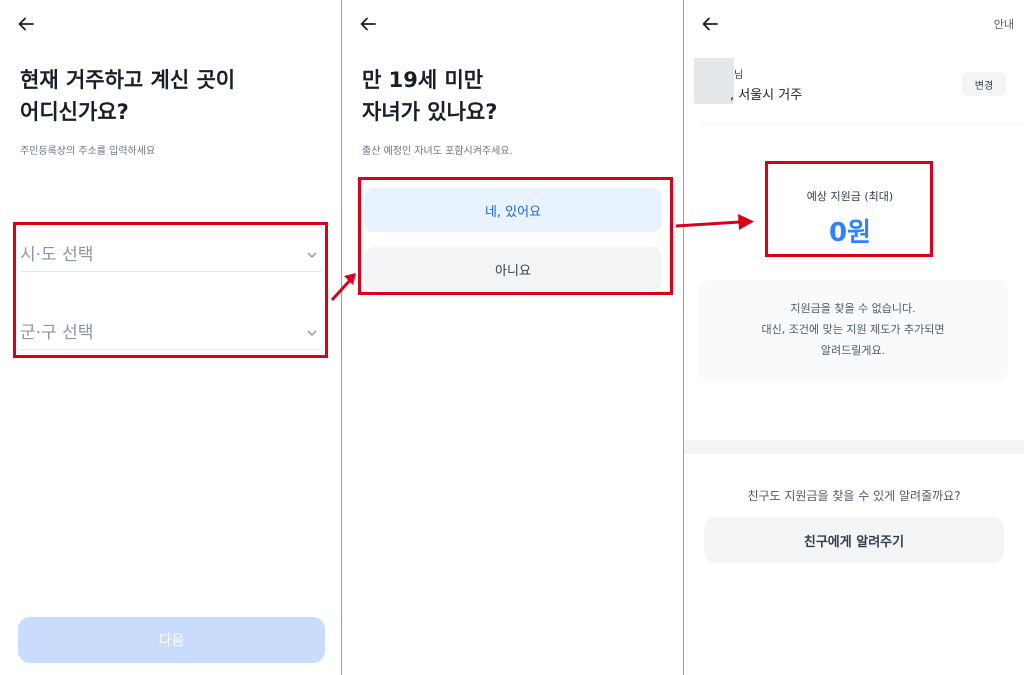 This screenshot has width=1024, height=675. Describe the element at coordinates (739, 75) in the screenshot. I see `user-name-suffix: 님` at that location.